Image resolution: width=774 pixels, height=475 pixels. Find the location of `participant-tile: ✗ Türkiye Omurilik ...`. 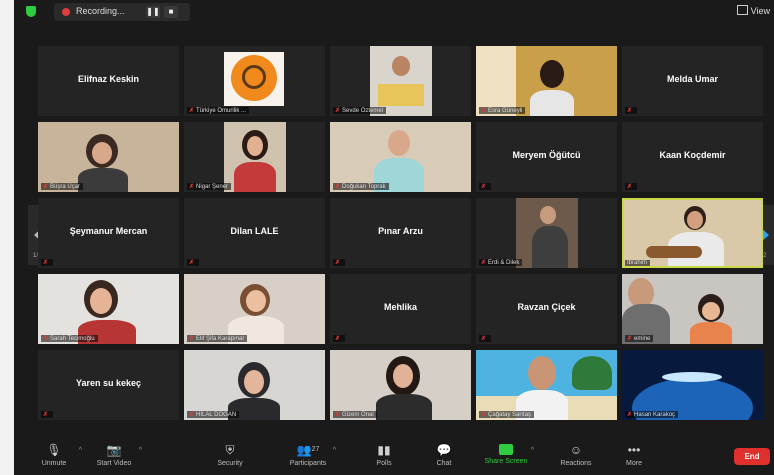

participant-tile: ✗ Türkiye Omurilik ... is located at coordinates (254, 81).